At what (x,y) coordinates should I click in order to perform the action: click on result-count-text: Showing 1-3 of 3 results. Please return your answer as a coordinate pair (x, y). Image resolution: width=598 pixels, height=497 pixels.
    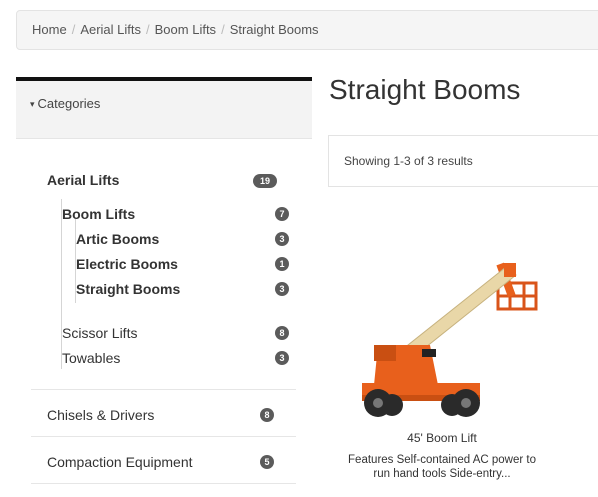
    Looking at the image, I should click on (408, 161).